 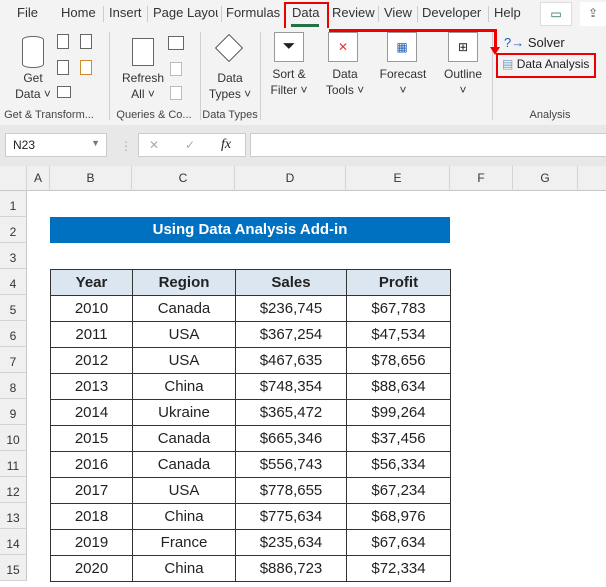 What do you see at coordinates (291, 516) in the screenshot?
I see `cell-sales: $775,634` at bounding box center [291, 516].